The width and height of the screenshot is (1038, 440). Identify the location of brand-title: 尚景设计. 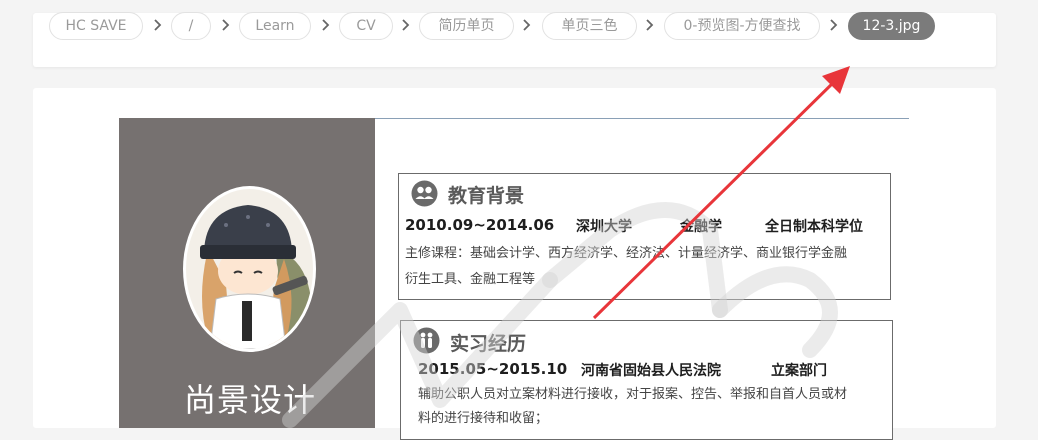
(249, 400).